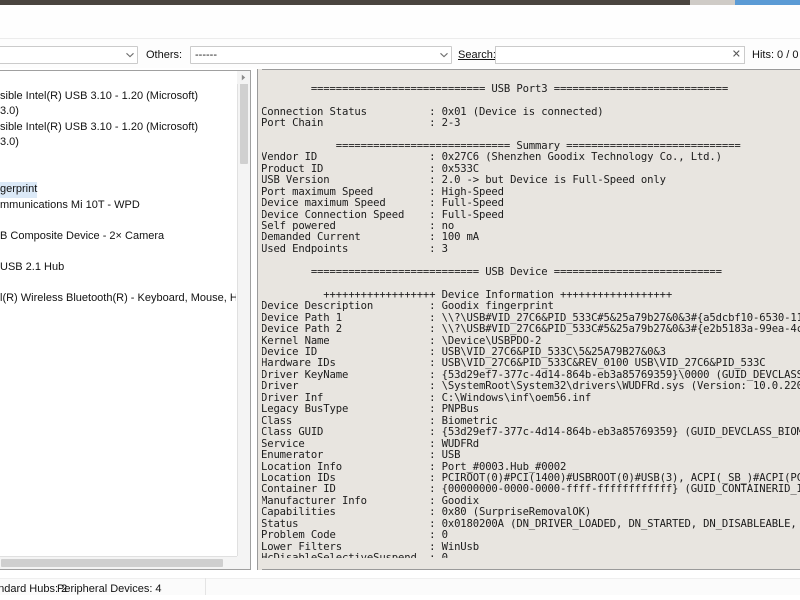 The image size is (800, 600). I want to click on search-input, so click(611, 55).